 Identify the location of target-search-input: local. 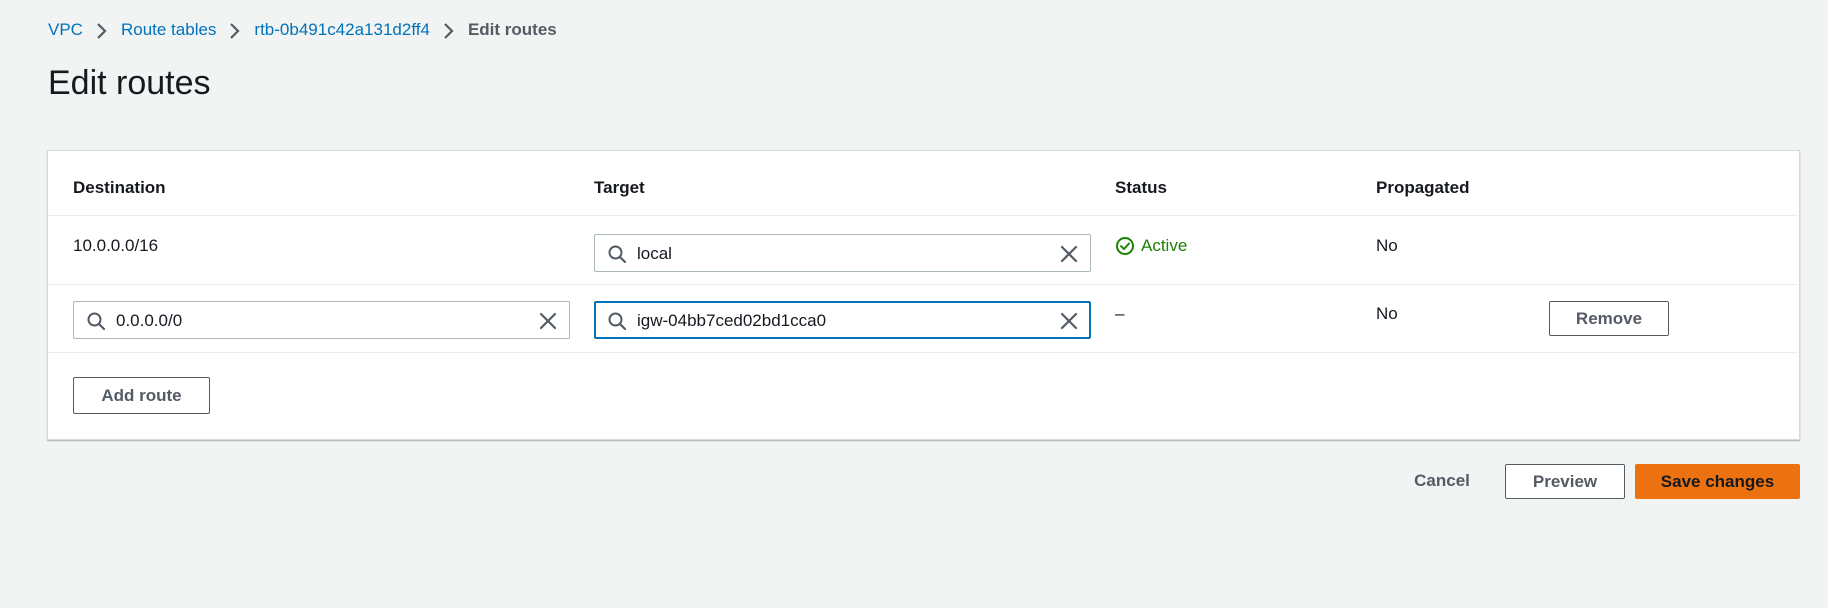
(842, 253).